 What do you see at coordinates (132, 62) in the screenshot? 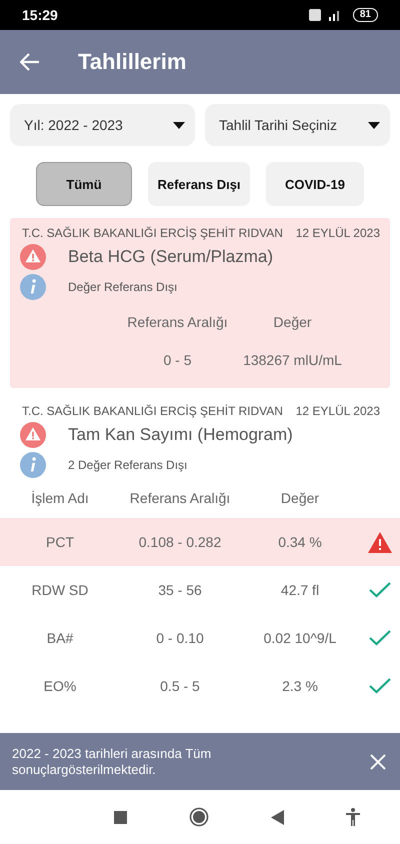
I see `page-title: Tahlillerim` at bounding box center [132, 62].